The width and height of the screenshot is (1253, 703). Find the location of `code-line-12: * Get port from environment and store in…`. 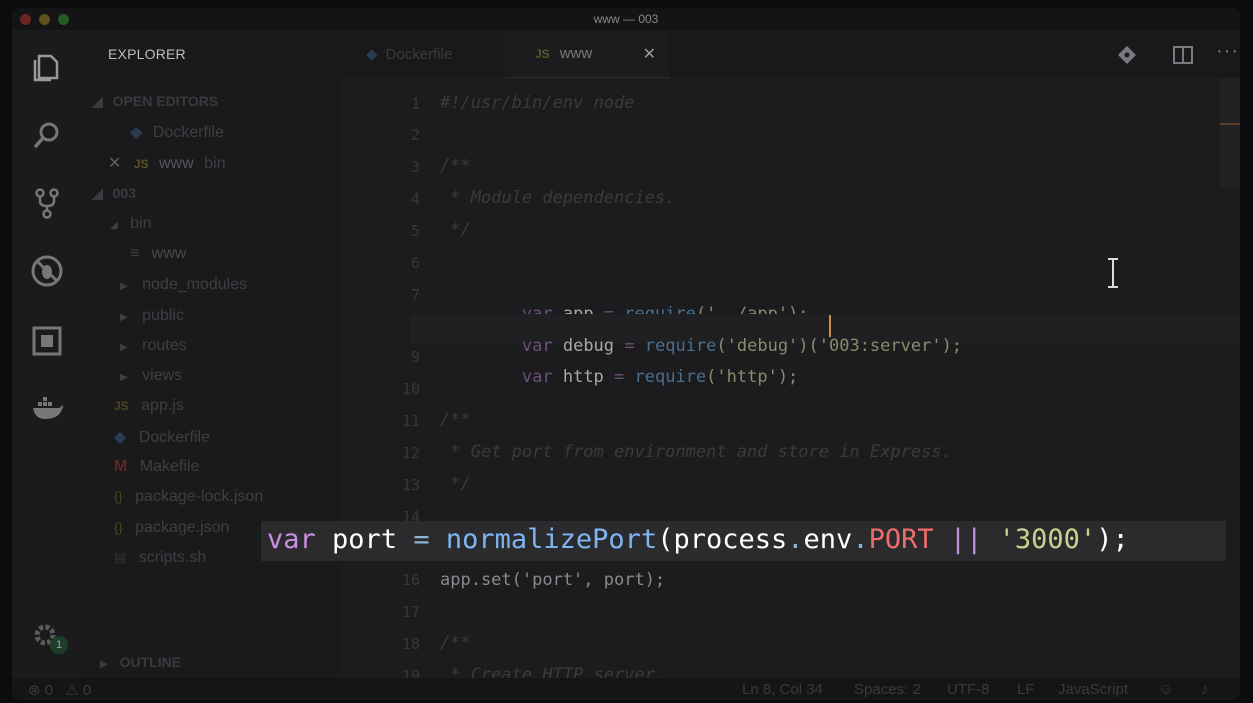

code-line-12: * Get port from environment and store in… is located at coordinates (696, 452).